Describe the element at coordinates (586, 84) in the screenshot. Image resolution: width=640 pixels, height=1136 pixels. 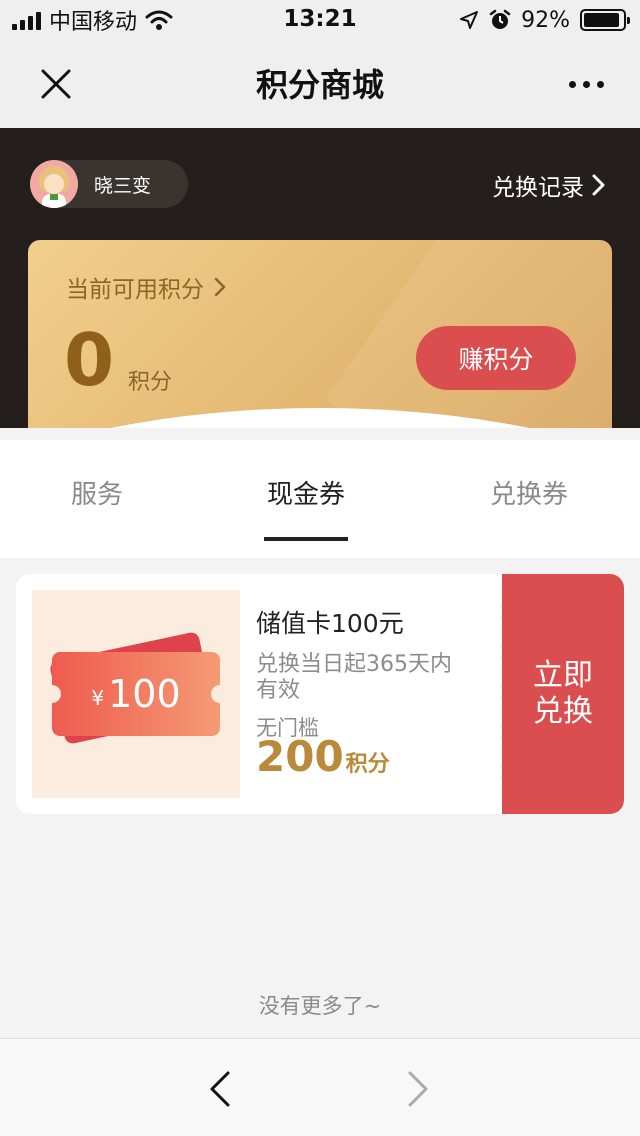
I see `more-button` at that location.